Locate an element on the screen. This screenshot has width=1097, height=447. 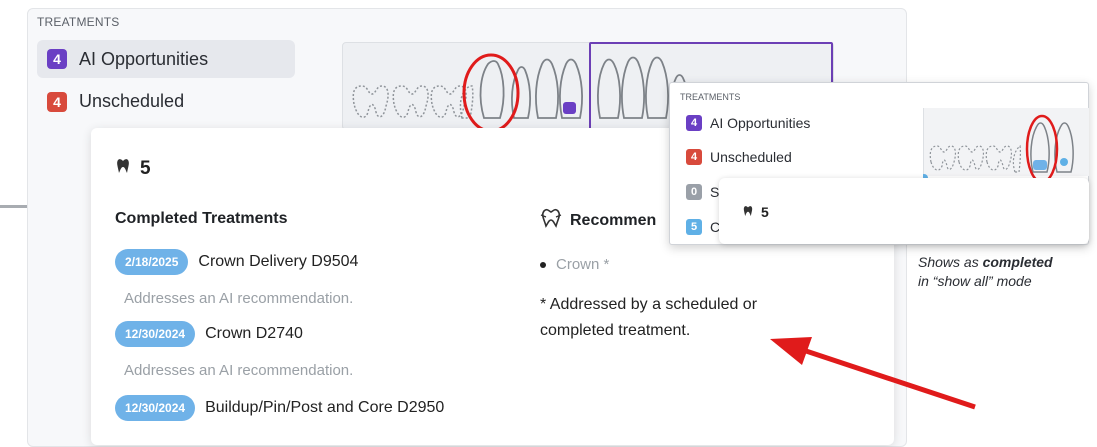
treatment-name: Buildup/Pin/Post and Core D2950 is located at coordinates (325, 407).